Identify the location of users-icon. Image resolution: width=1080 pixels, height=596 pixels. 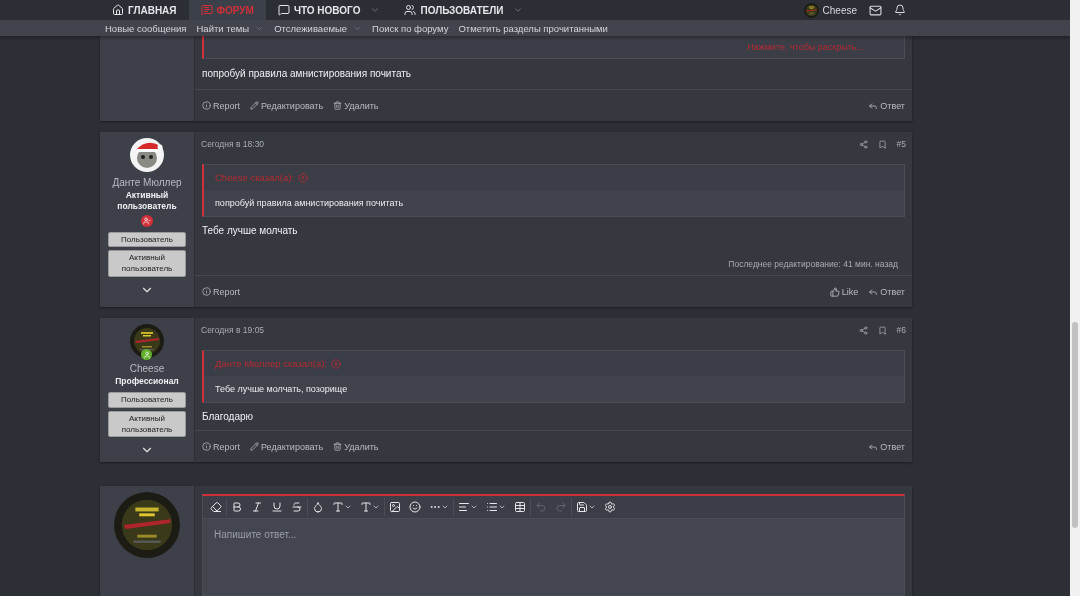
(410, 10).